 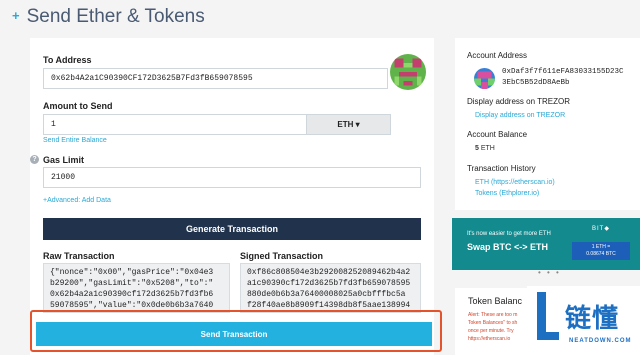 I want to click on signed-transaction-label: Signed Transaction, so click(x=282, y=256).